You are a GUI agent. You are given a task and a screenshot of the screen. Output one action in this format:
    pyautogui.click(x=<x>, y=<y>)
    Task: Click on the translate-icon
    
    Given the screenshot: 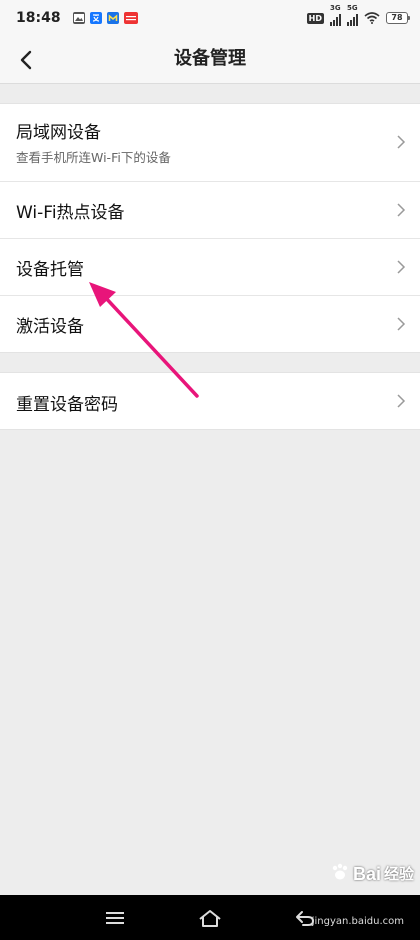 What is the action you would take?
    pyautogui.click(x=95, y=18)
    